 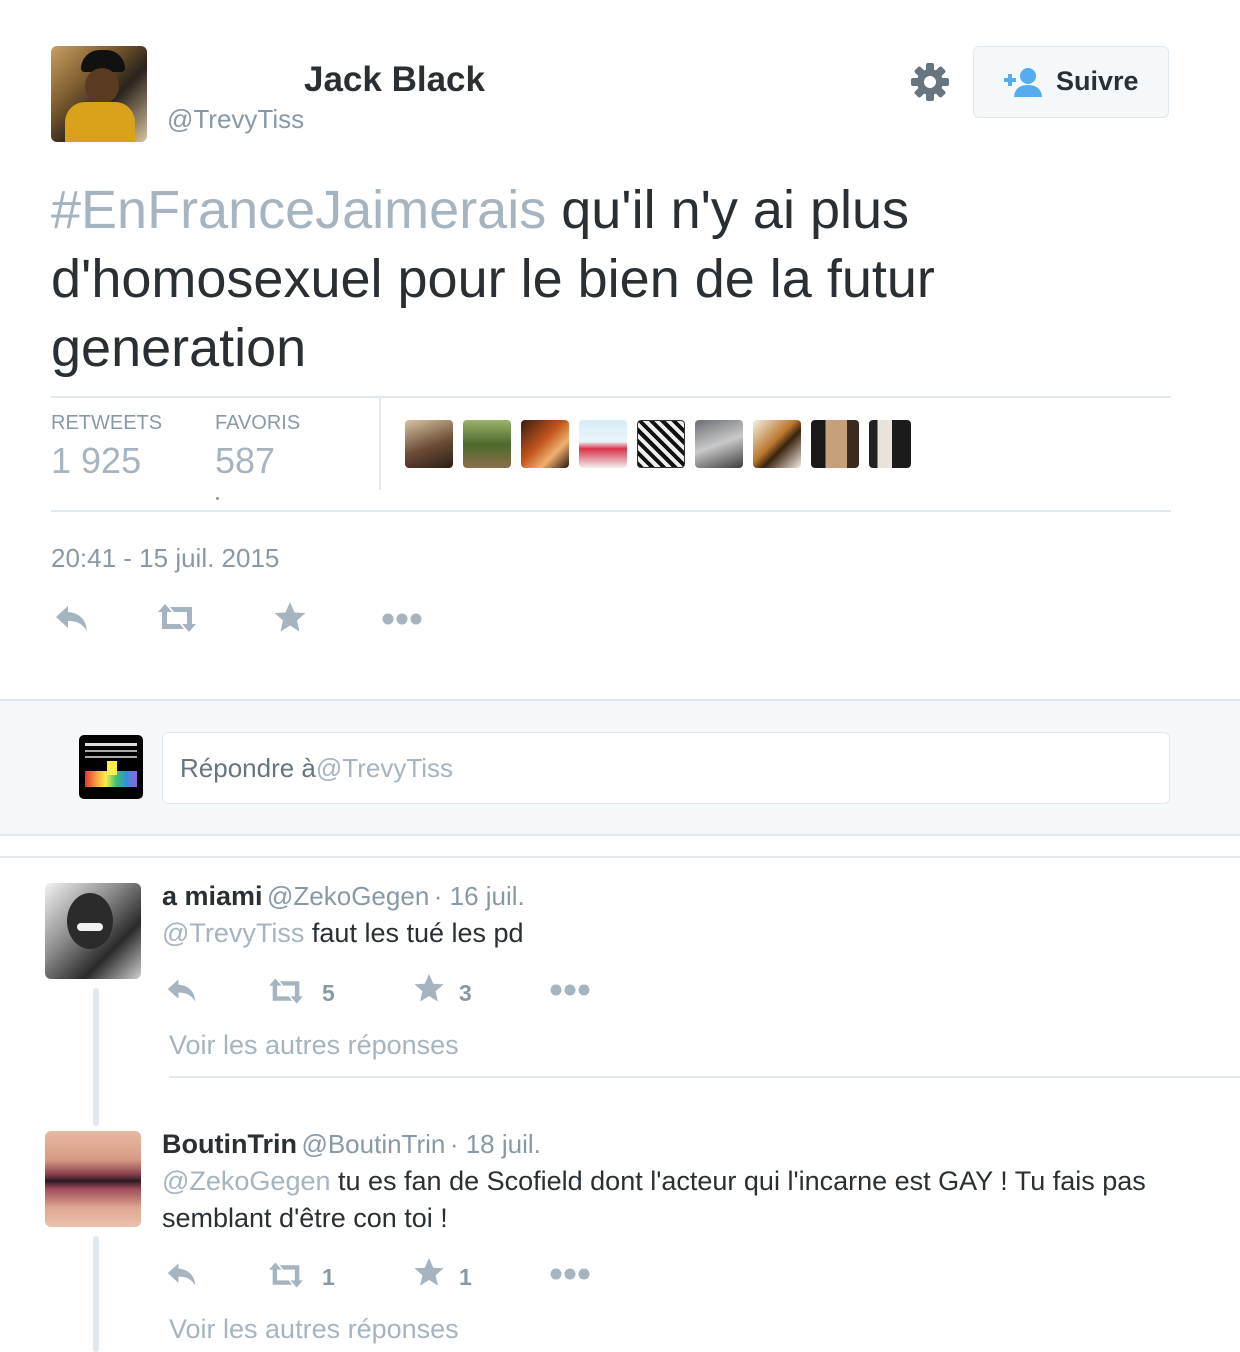 I want to click on follow-person-icon, so click(x=1024, y=82).